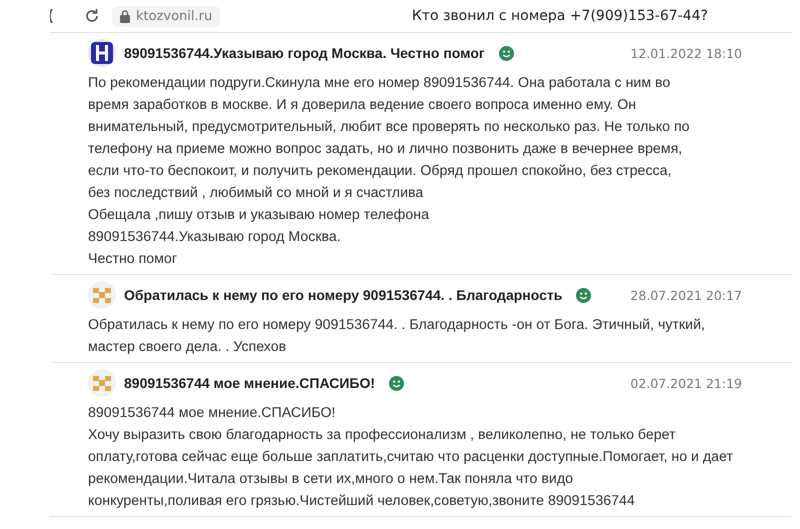  Describe the element at coordinates (686, 53) in the screenshot. I see `comment-date: 12.01.2022 18:10` at that location.